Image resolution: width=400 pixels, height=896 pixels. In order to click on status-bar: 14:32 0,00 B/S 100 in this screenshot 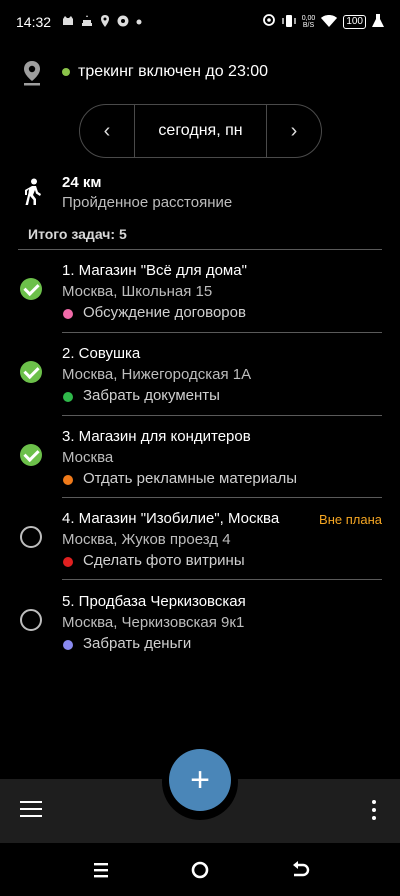, I will do `click(200, 22)`.